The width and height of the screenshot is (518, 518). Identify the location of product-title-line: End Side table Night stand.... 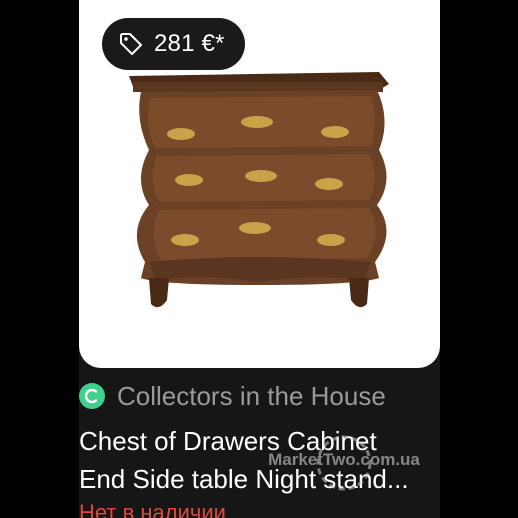
(244, 479).